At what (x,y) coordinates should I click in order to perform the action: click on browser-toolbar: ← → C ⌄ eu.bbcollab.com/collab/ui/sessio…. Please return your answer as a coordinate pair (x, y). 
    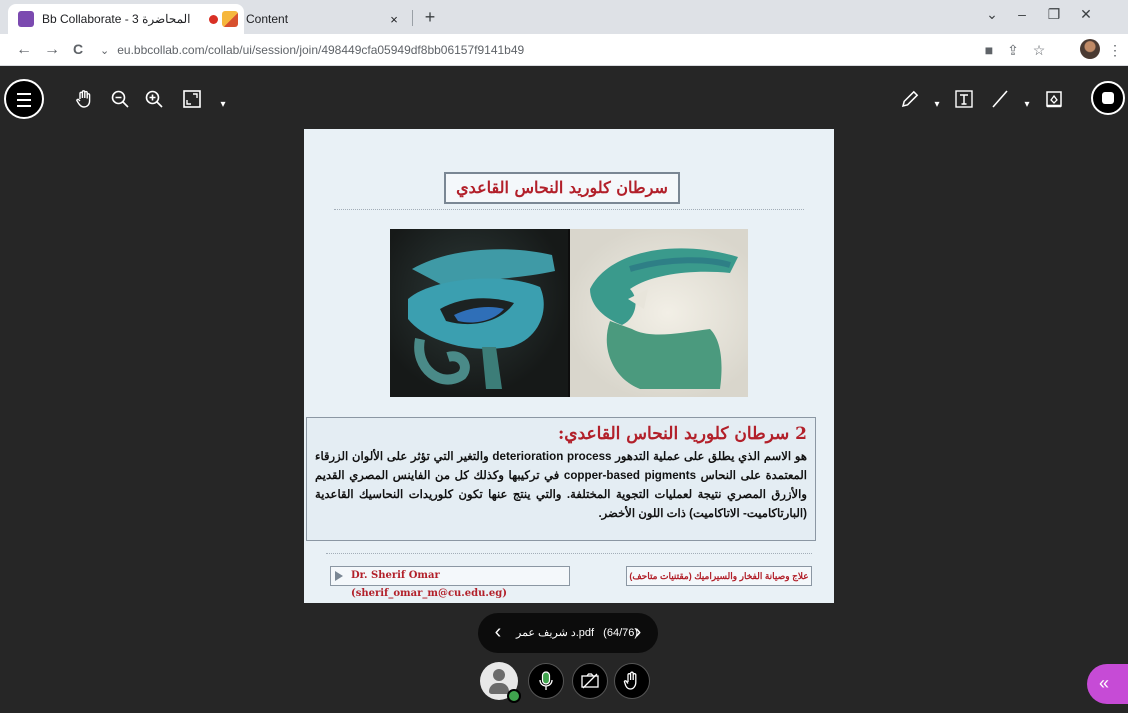
    Looking at the image, I should click on (564, 50).